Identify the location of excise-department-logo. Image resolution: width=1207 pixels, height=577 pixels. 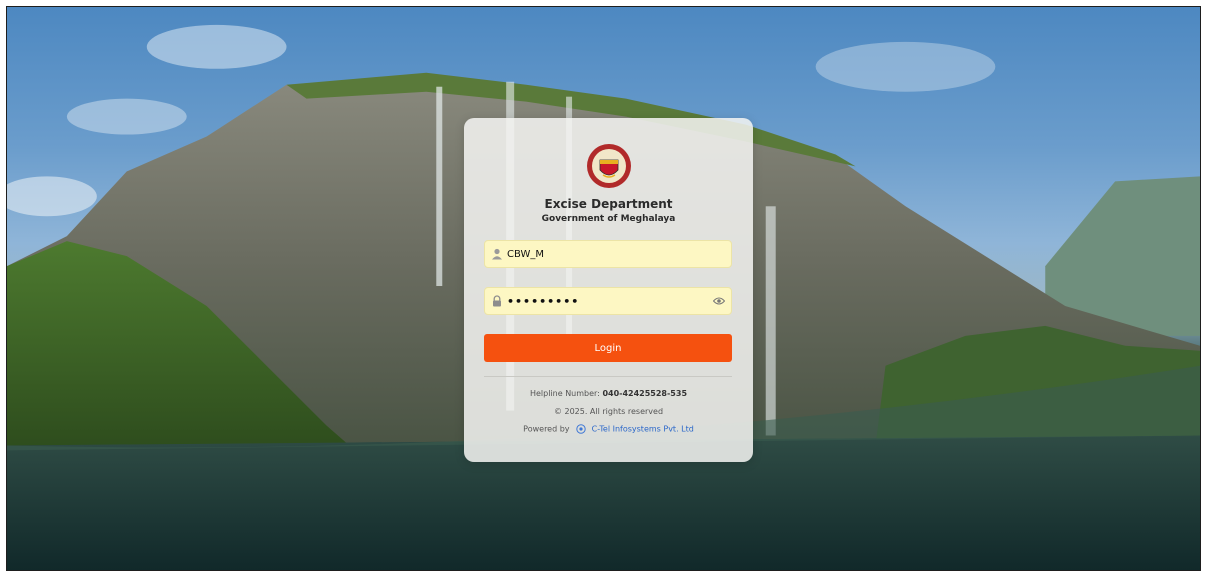
(609, 166).